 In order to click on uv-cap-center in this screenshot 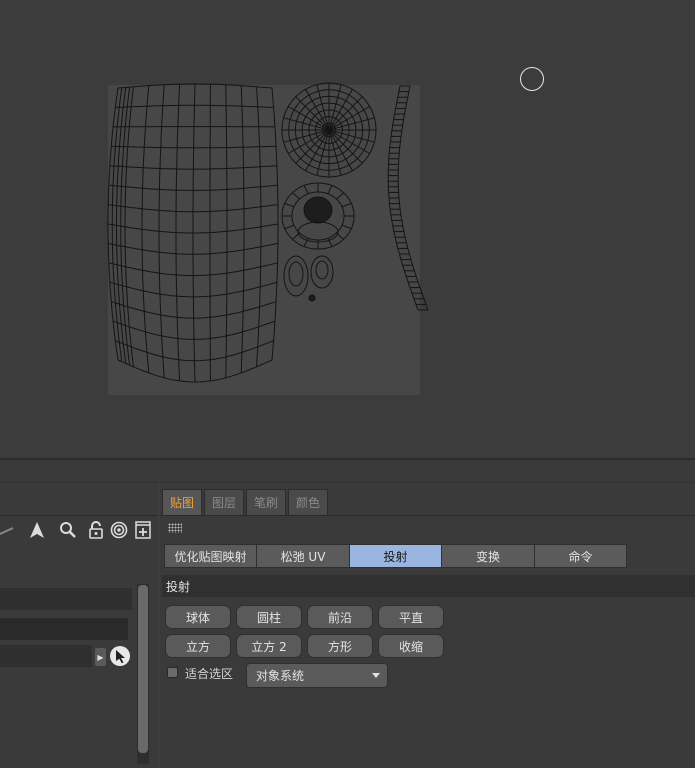, I will do `click(318, 210)`.